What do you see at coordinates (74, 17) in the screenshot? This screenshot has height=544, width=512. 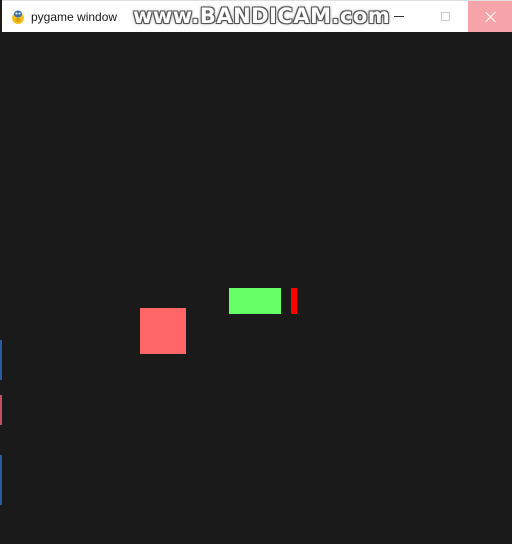 I see `window-title: pygame window` at bounding box center [74, 17].